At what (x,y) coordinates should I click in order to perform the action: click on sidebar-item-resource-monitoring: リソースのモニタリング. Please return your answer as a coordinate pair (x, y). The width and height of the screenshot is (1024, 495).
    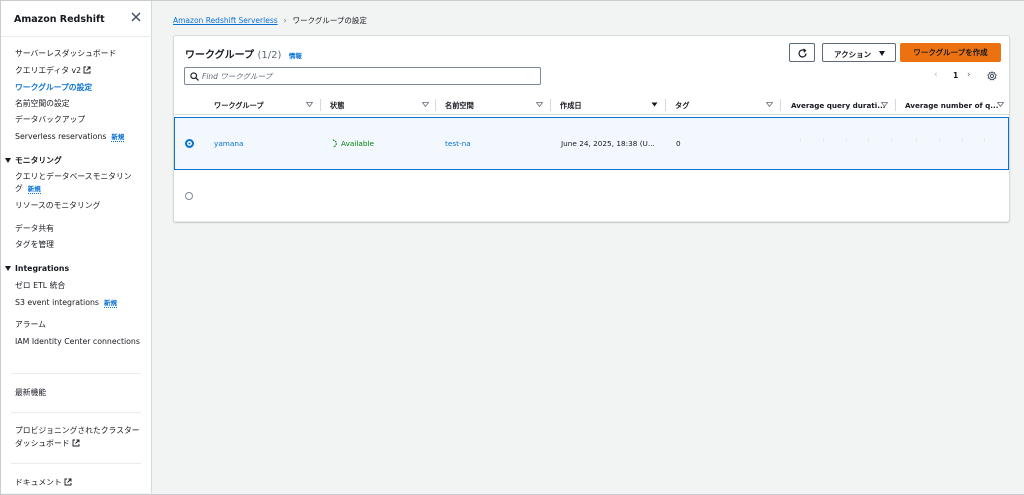
    Looking at the image, I should click on (57, 206).